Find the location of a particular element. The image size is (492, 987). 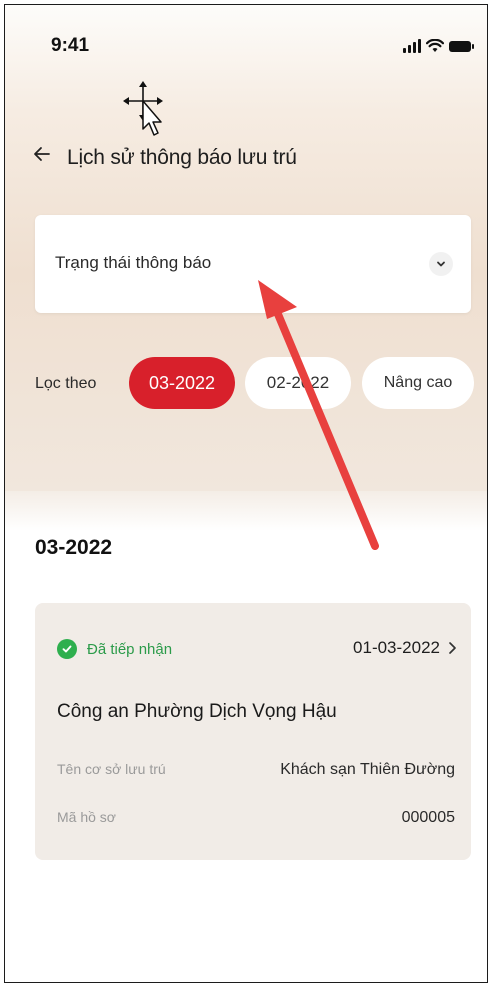

status-badge: Đã tiếp nhận is located at coordinates (114, 649).